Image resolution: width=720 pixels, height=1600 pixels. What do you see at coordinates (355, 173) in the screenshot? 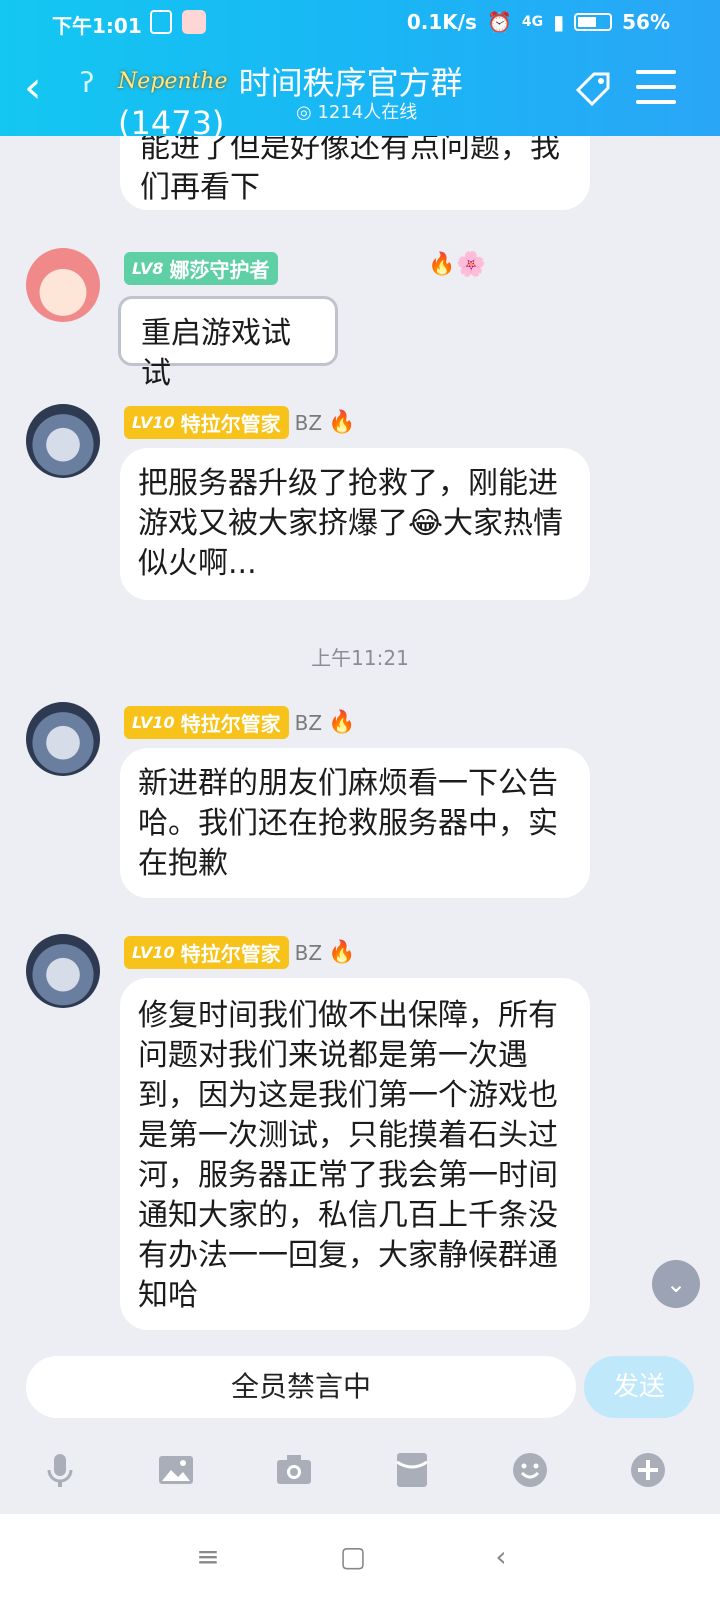
I see `message-bubble: 能进了但是好像还有点问题，我们再看下` at bounding box center [355, 173].